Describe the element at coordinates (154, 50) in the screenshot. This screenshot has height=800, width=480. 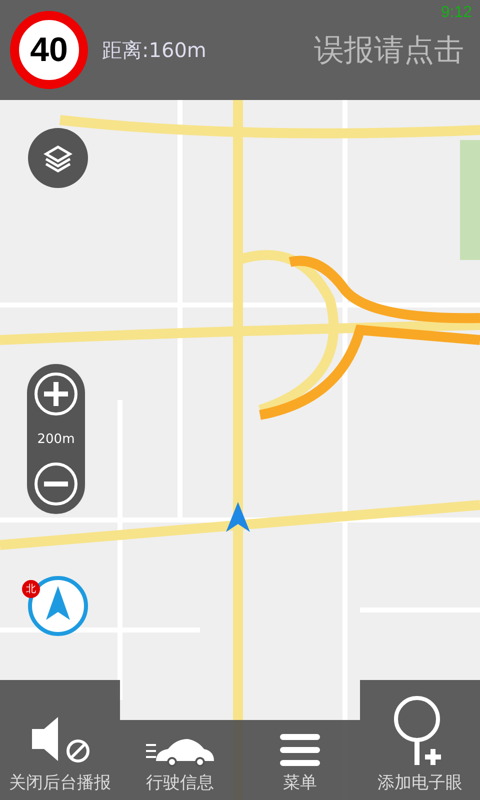
I see `distance-text: 距离:160m` at that location.